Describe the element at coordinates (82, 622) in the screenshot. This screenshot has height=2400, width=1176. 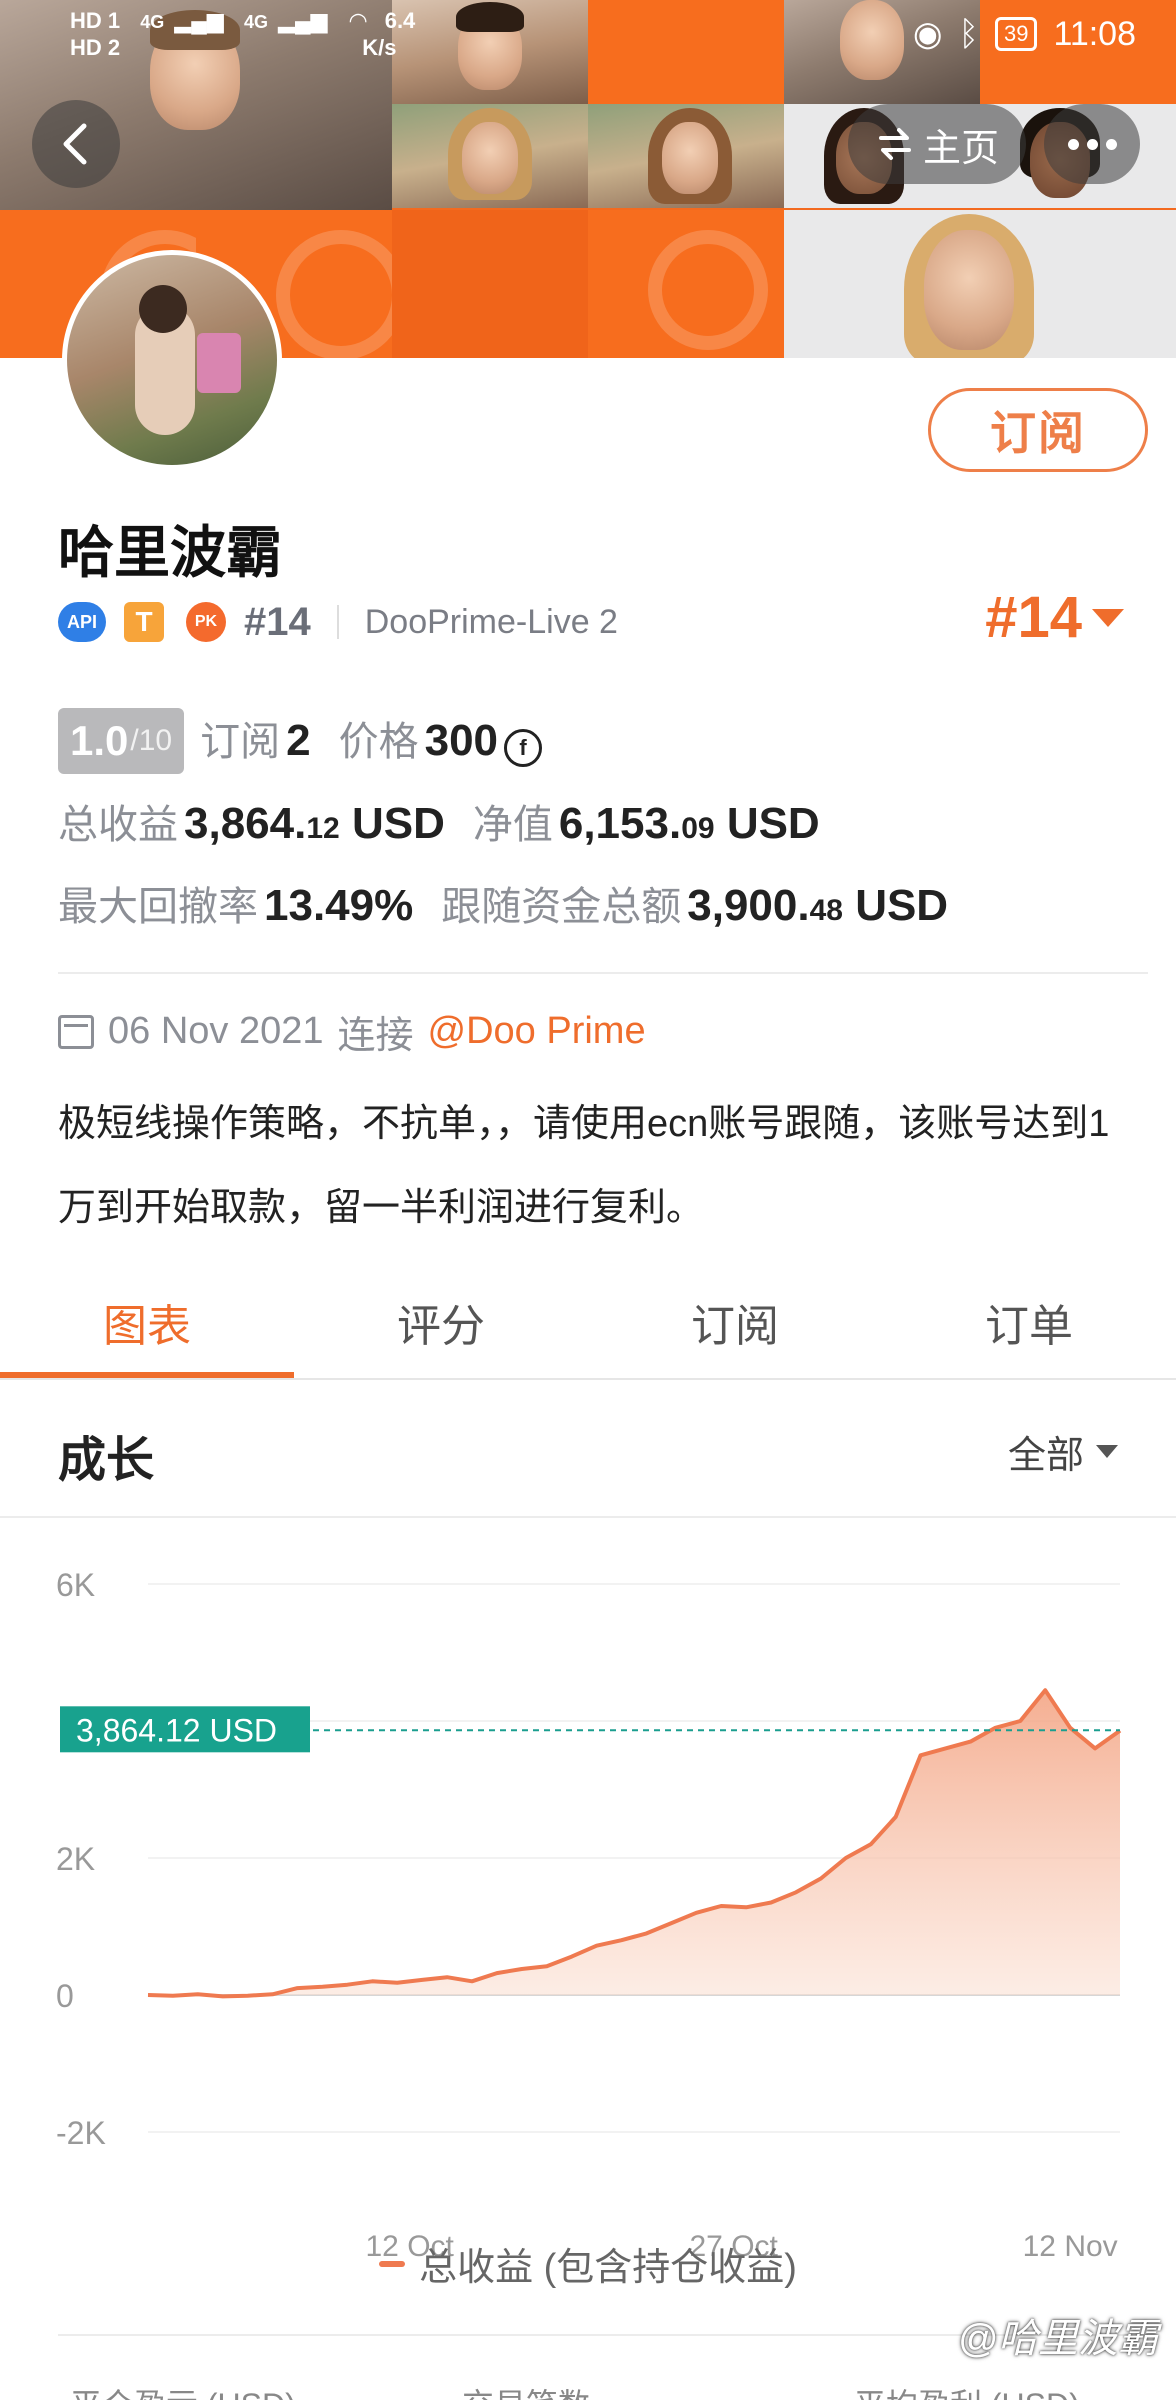
I see `api-badge-icon: API` at that location.